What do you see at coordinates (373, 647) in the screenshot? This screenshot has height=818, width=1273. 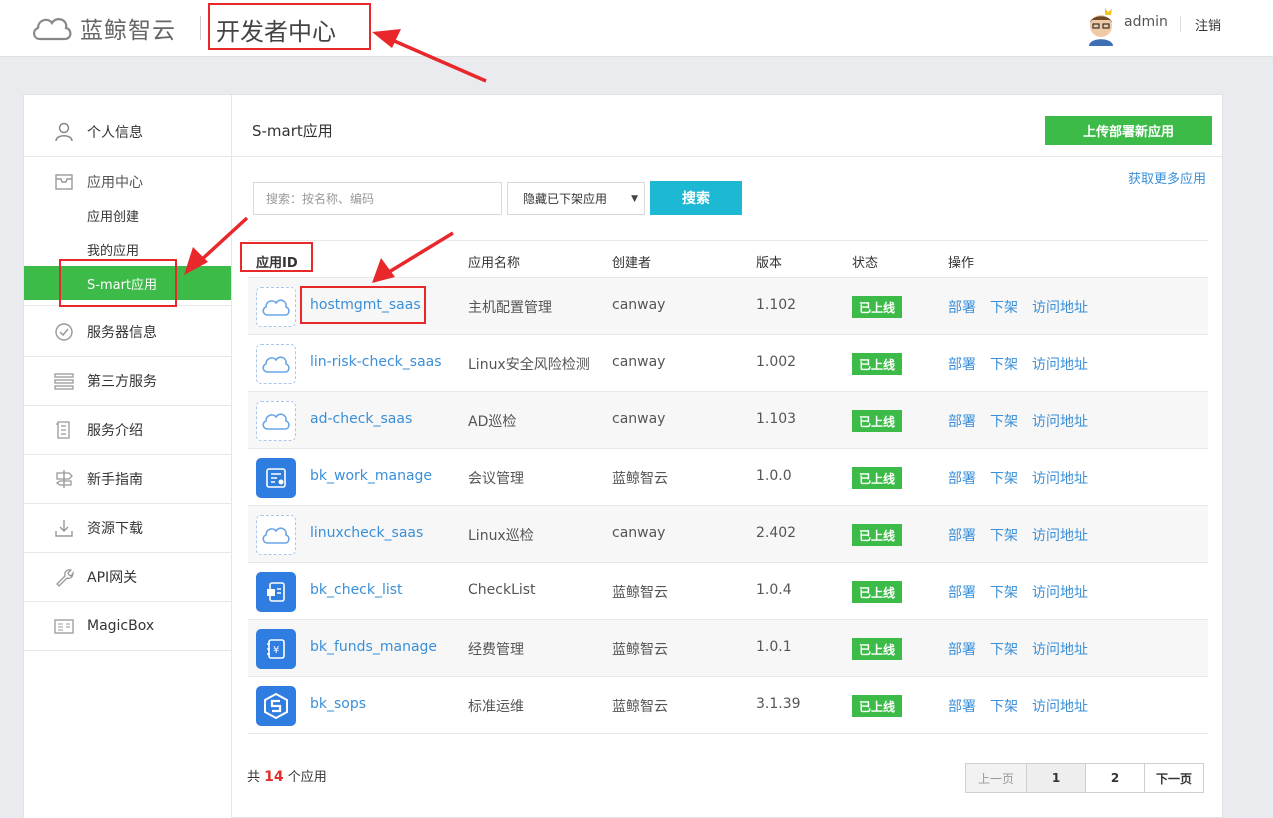 I see `app-id-link: bk_funds_manage` at bounding box center [373, 647].